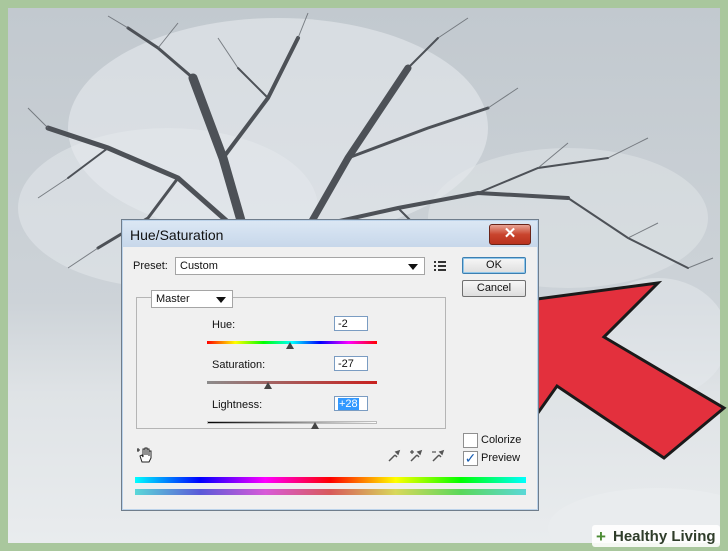 Image resolution: width=728 pixels, height=551 pixels. I want to click on cancel-button: Cancel, so click(494, 288).